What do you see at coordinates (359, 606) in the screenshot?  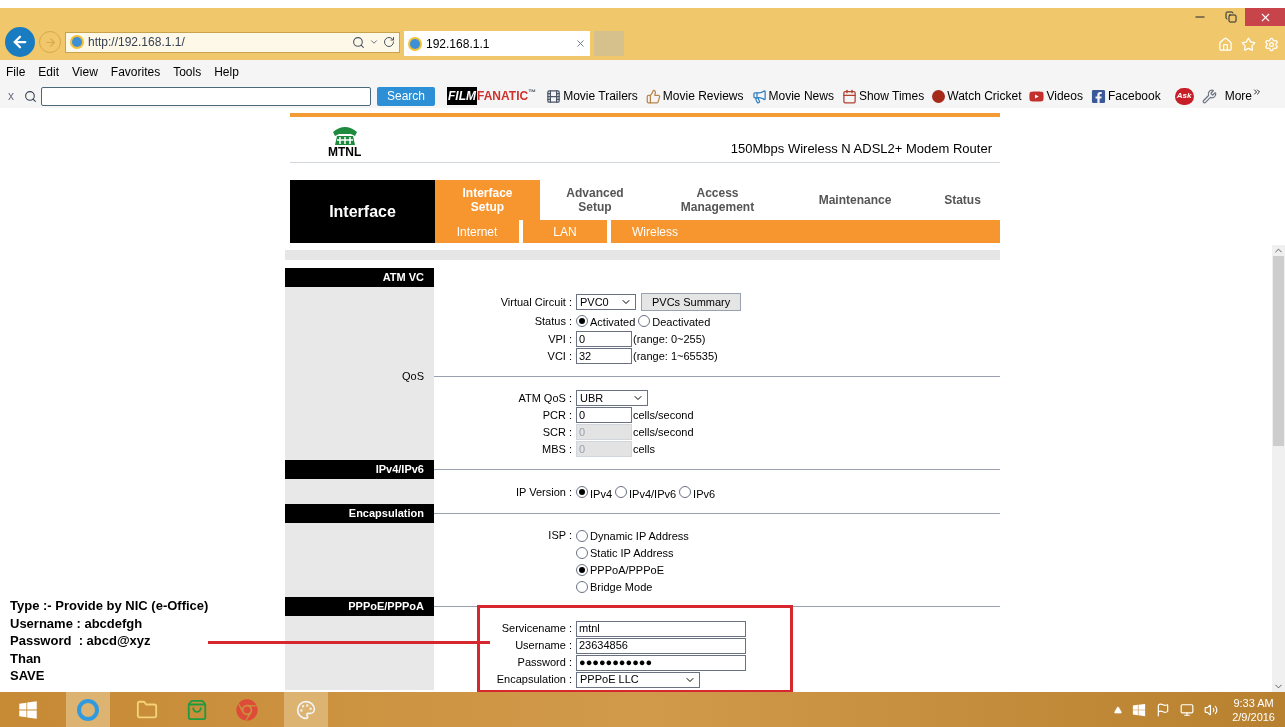 I see `section-header: PPPoE/PPPoA` at bounding box center [359, 606].